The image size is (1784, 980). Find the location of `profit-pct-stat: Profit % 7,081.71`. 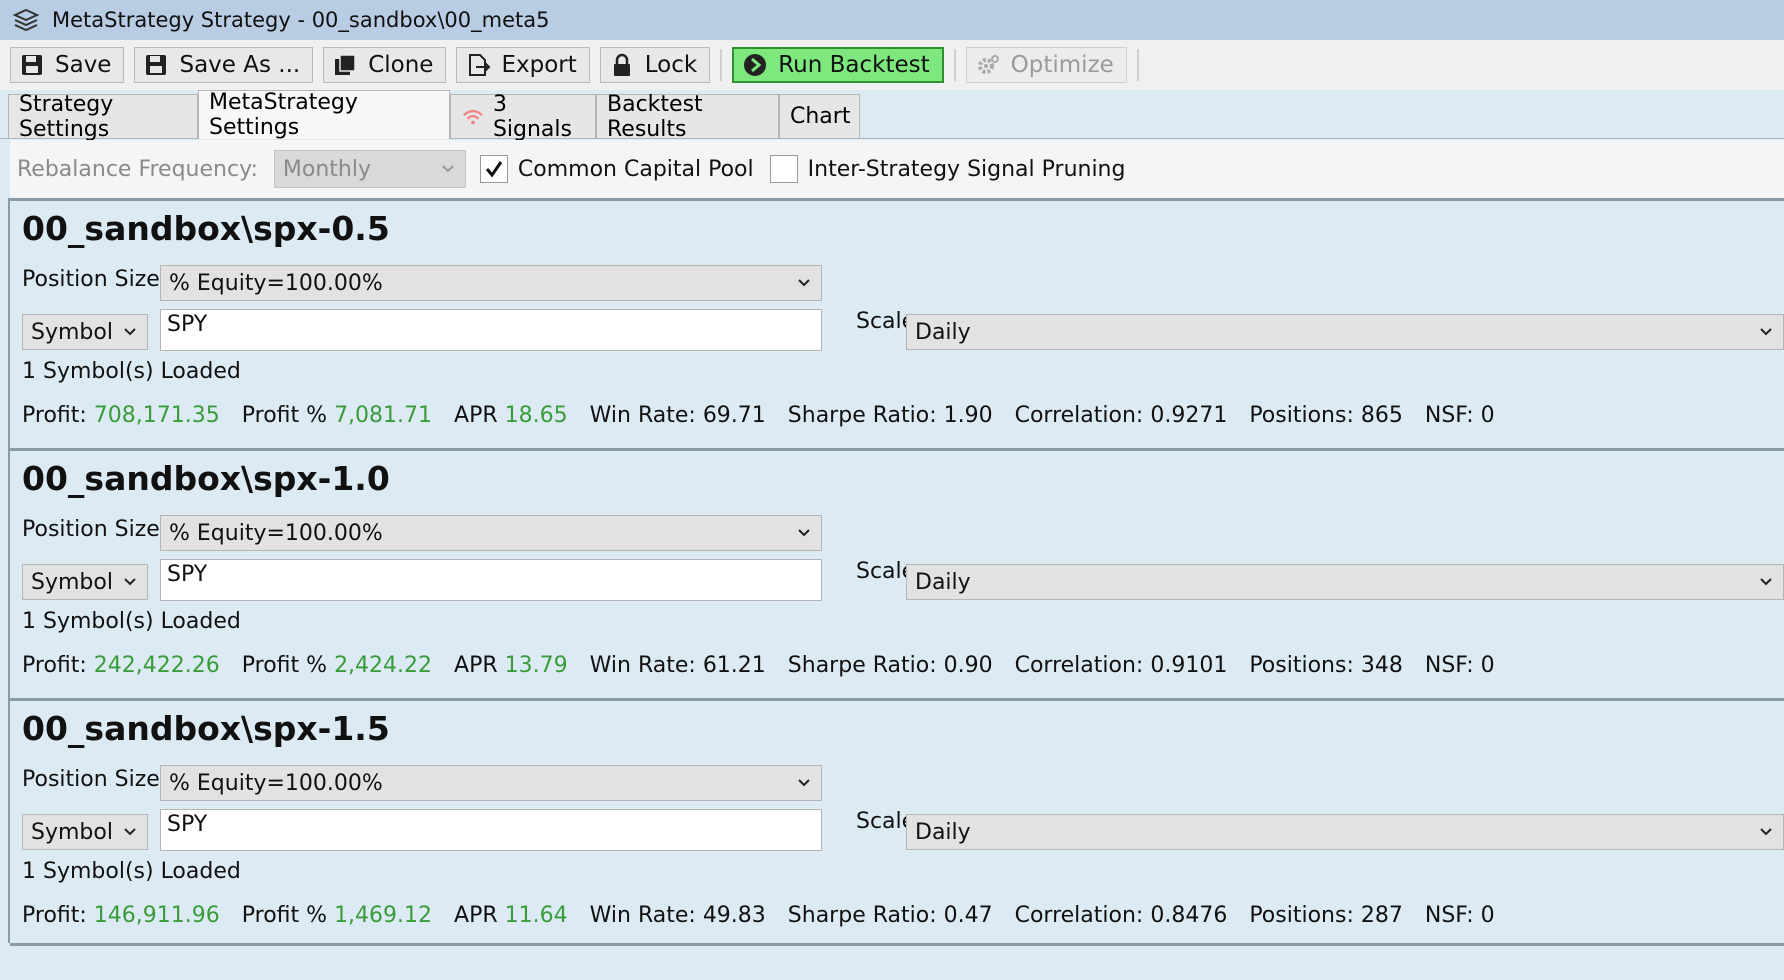

profit-pct-stat: Profit % 7,081.71 is located at coordinates (337, 415).